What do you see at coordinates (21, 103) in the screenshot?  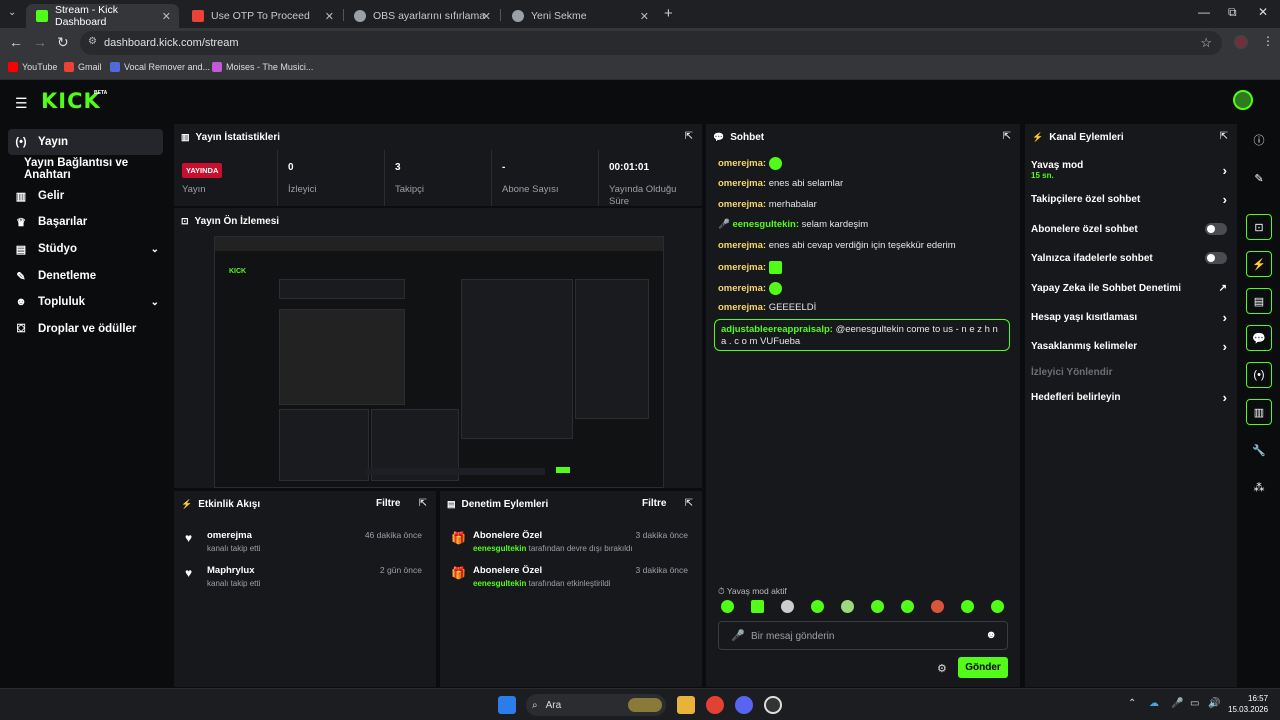 I see `hamburger-menu-icon: ☰` at bounding box center [21, 103].